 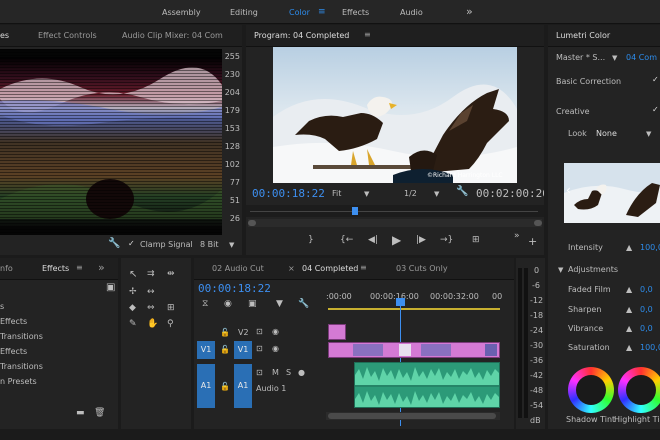 What do you see at coordinates (476, 240) in the screenshot?
I see `export-frame-icon: ⊞` at bounding box center [476, 240].